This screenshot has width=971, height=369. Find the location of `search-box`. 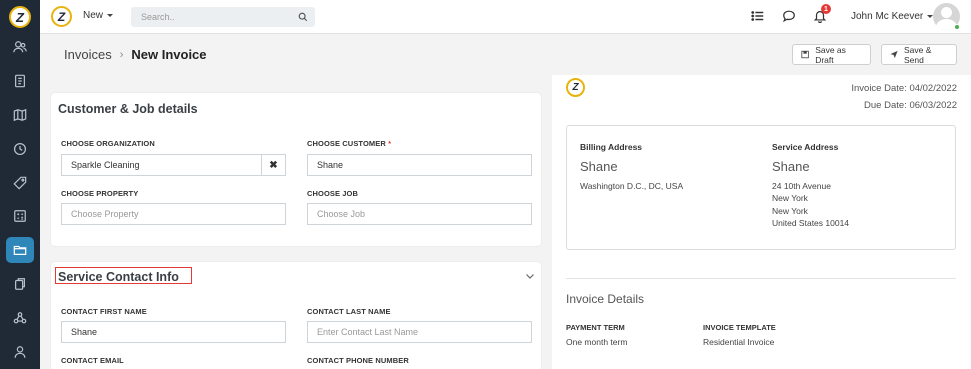

search-box is located at coordinates (223, 17).